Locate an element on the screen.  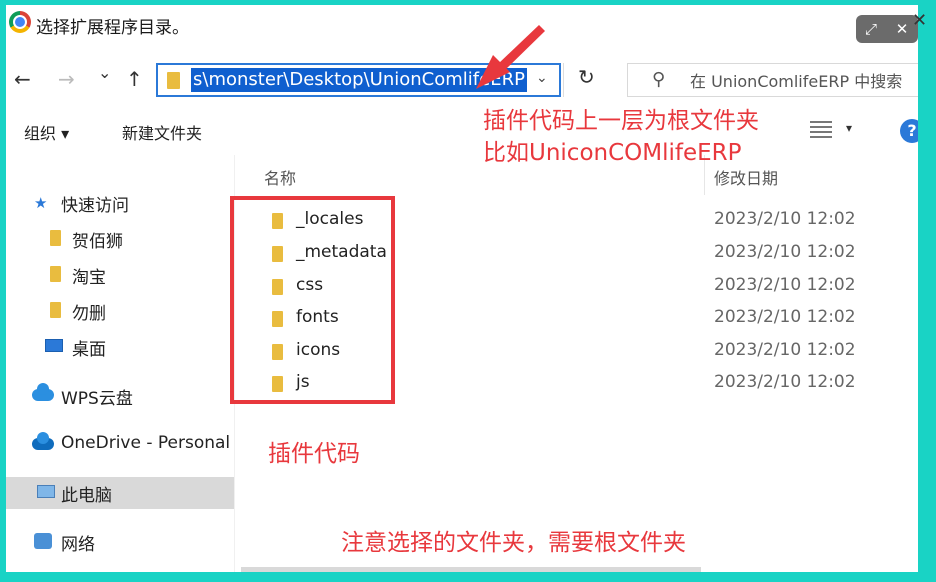
horizontal-scrollbar is located at coordinates (471, 569).